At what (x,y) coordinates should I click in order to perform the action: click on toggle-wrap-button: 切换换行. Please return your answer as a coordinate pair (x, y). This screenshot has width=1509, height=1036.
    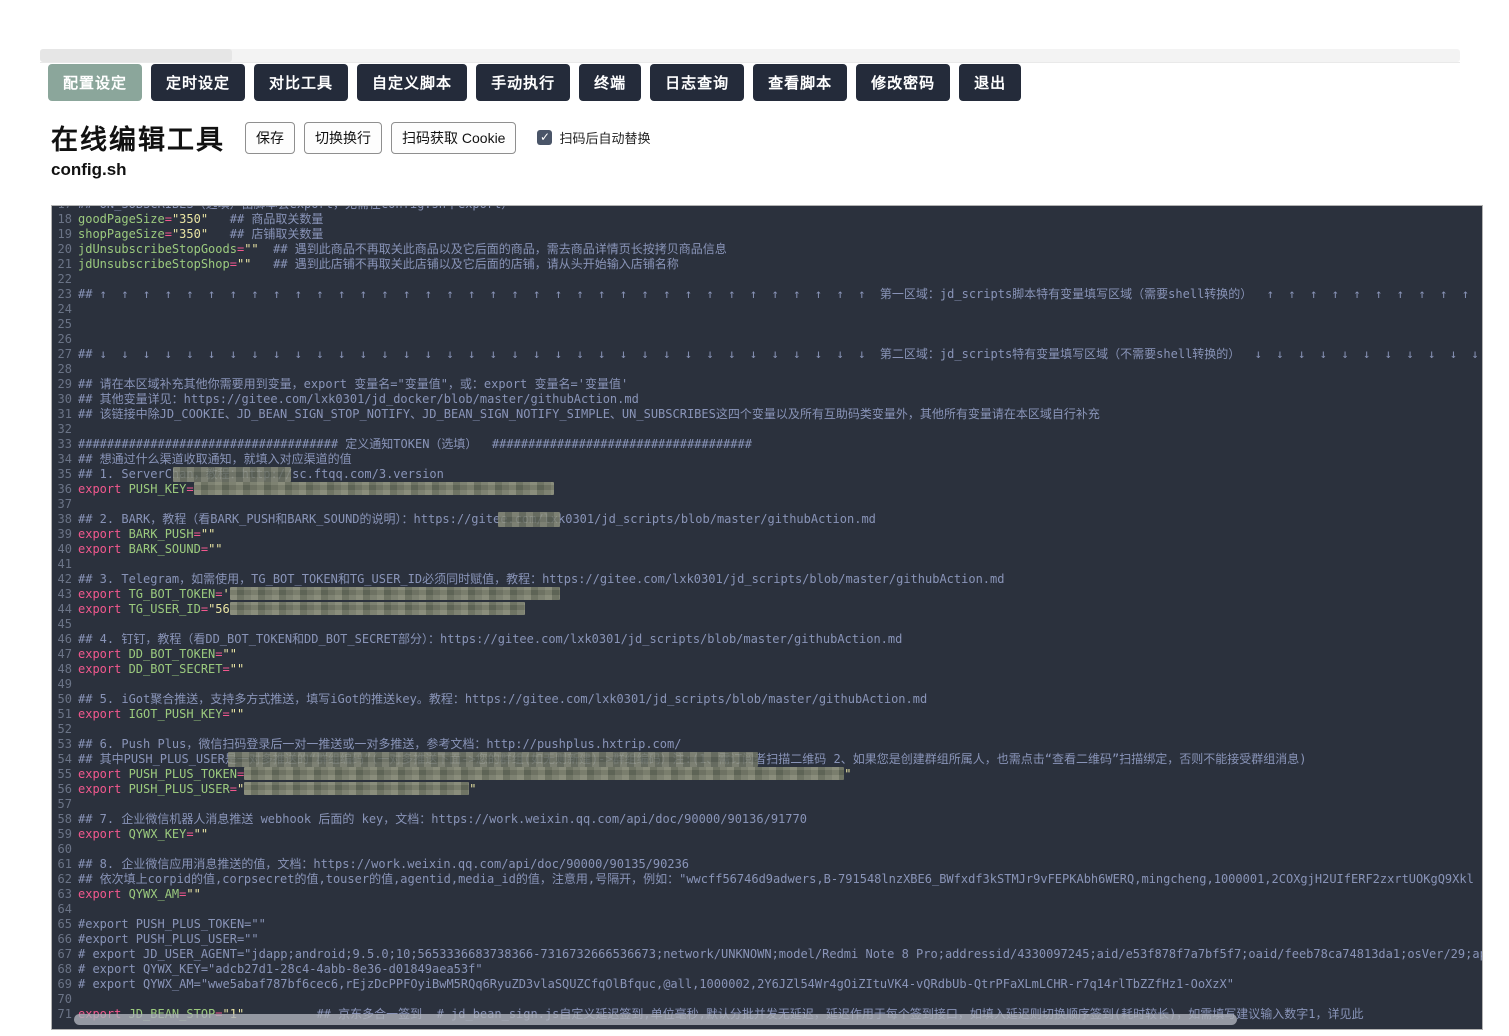
    Looking at the image, I should click on (343, 137).